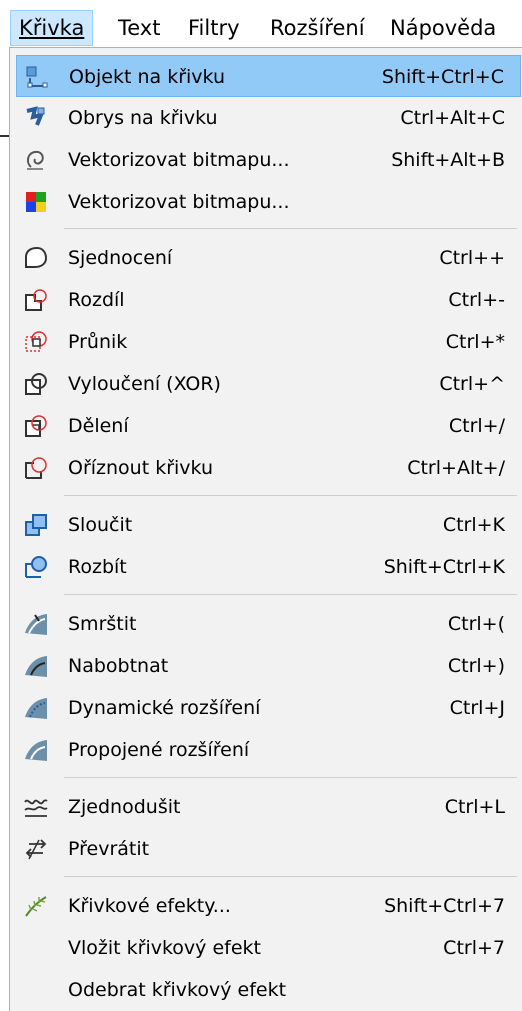 The image size is (522, 1011). Describe the element at coordinates (268, 567) in the screenshot. I see `menu-item-break-apart: Rozbít Shift+Ctrl+K` at that location.